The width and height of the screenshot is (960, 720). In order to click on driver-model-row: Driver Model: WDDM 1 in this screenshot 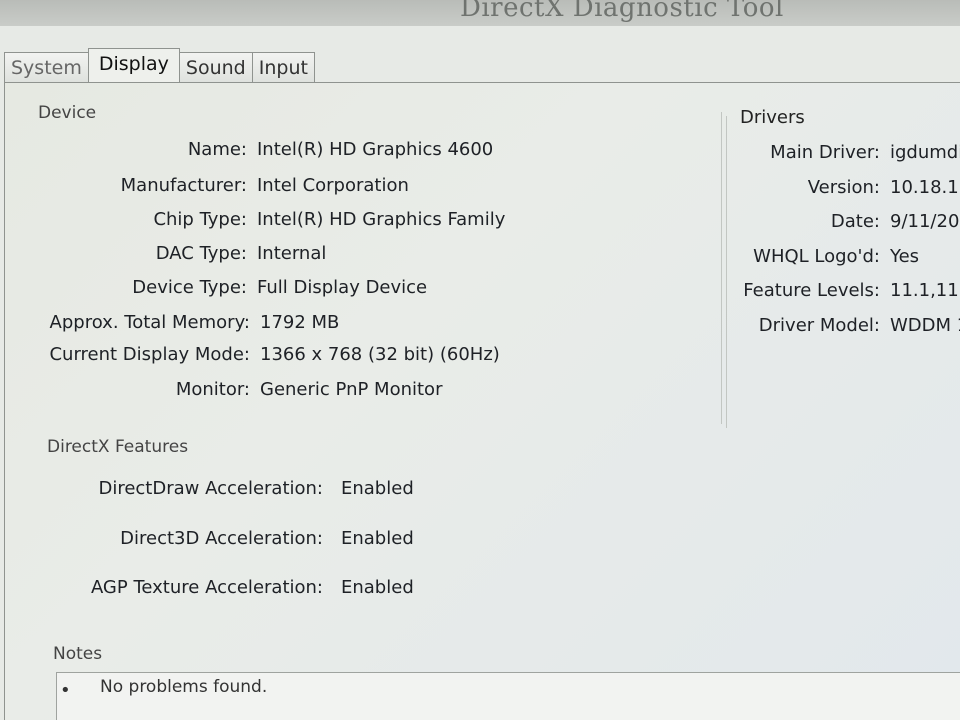, I will do `click(830, 325)`.